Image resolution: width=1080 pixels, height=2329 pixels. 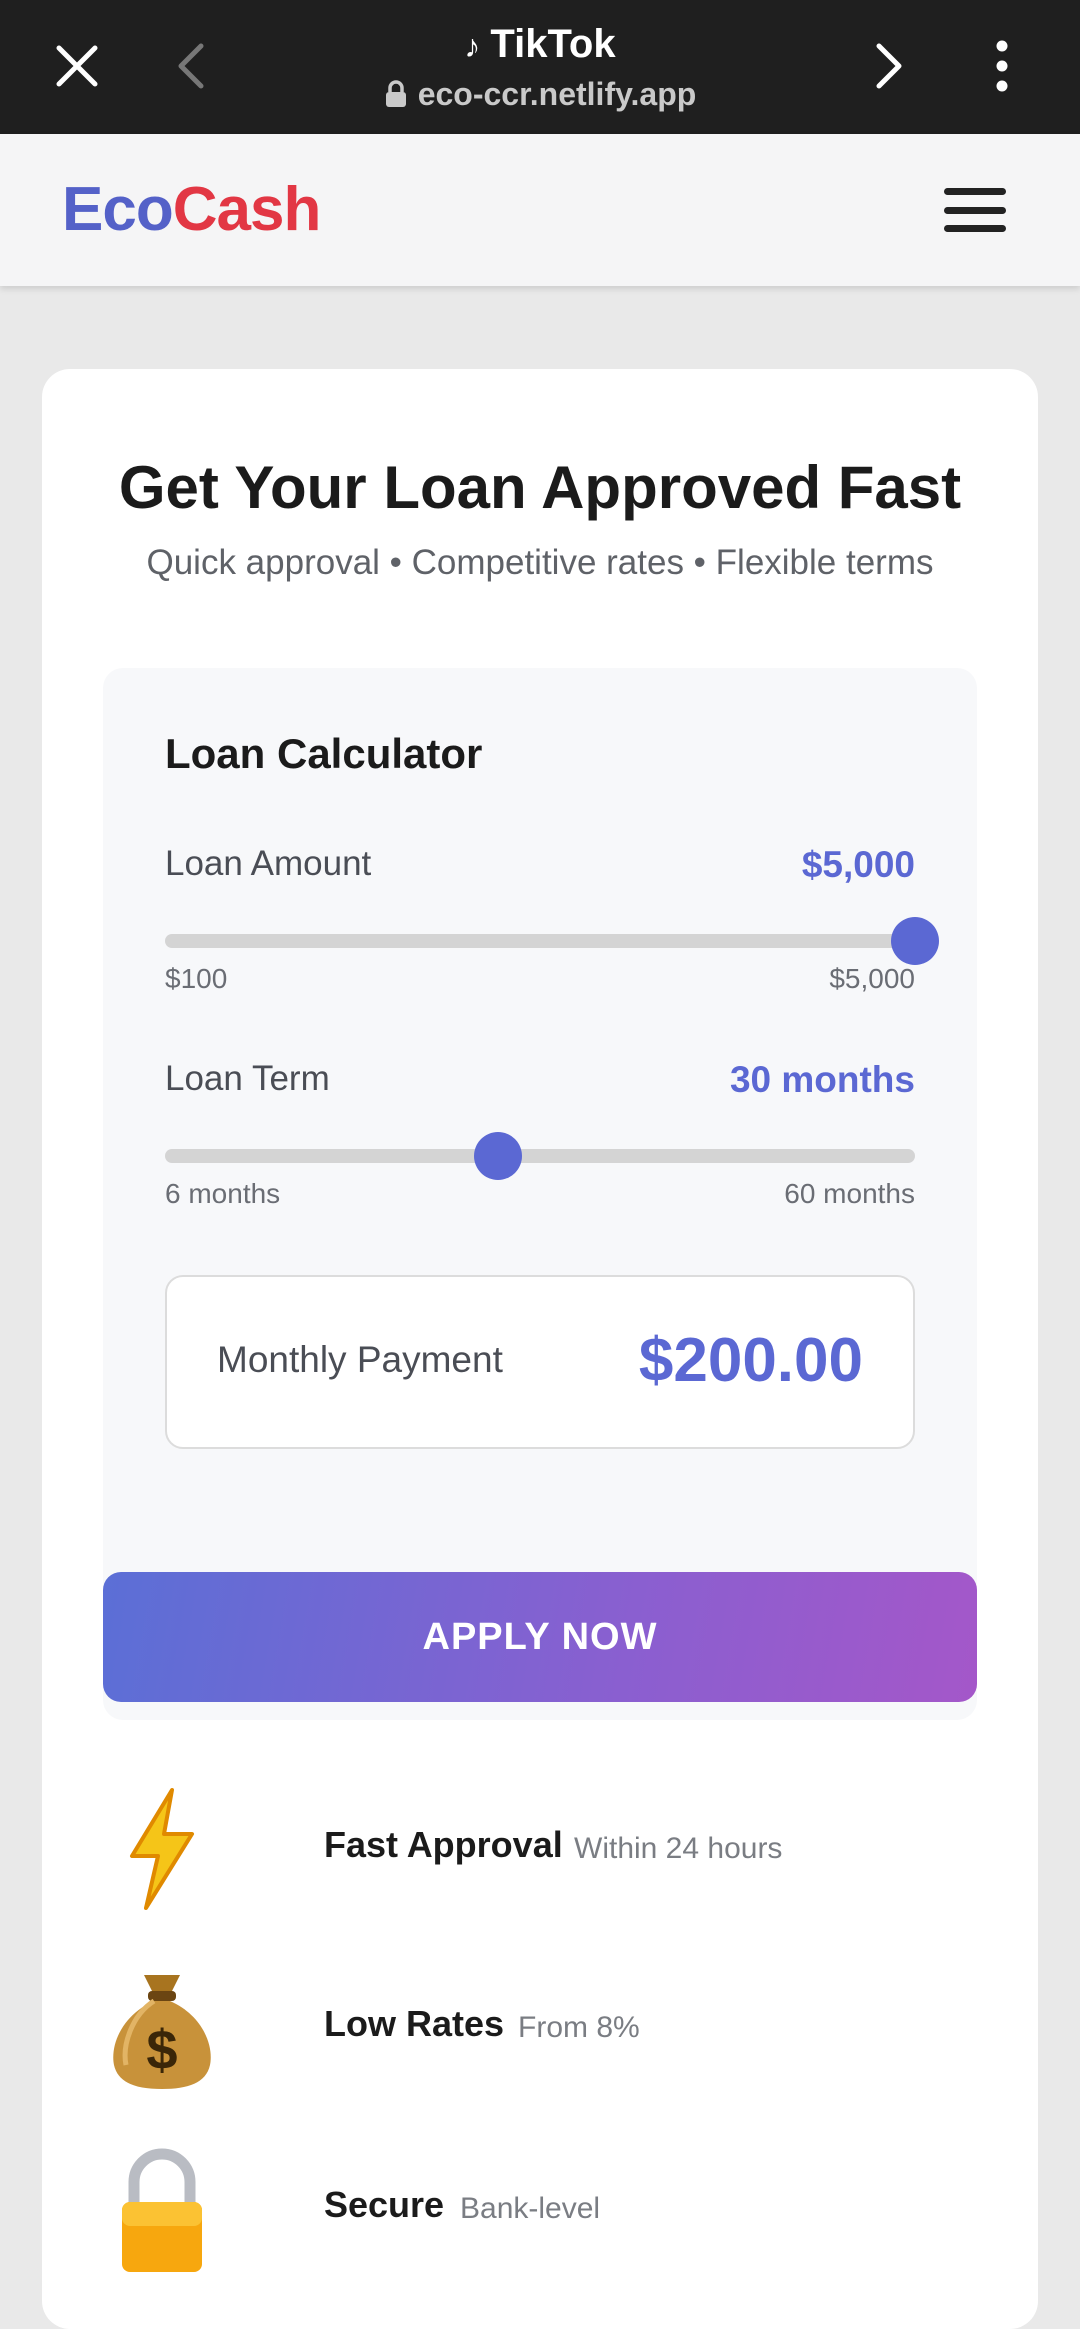 What do you see at coordinates (552, 941) in the screenshot?
I see `loan-amount-slider` at bounding box center [552, 941].